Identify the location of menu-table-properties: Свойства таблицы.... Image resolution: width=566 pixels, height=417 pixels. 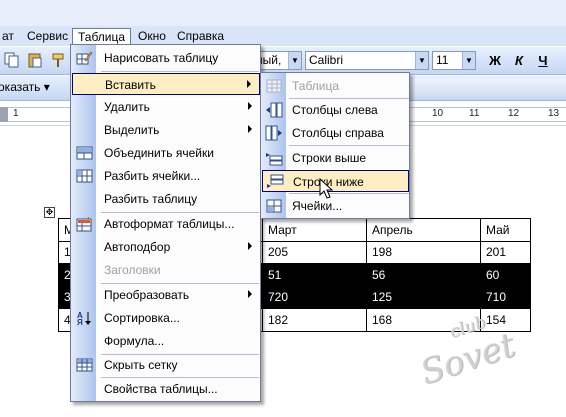
(166, 389).